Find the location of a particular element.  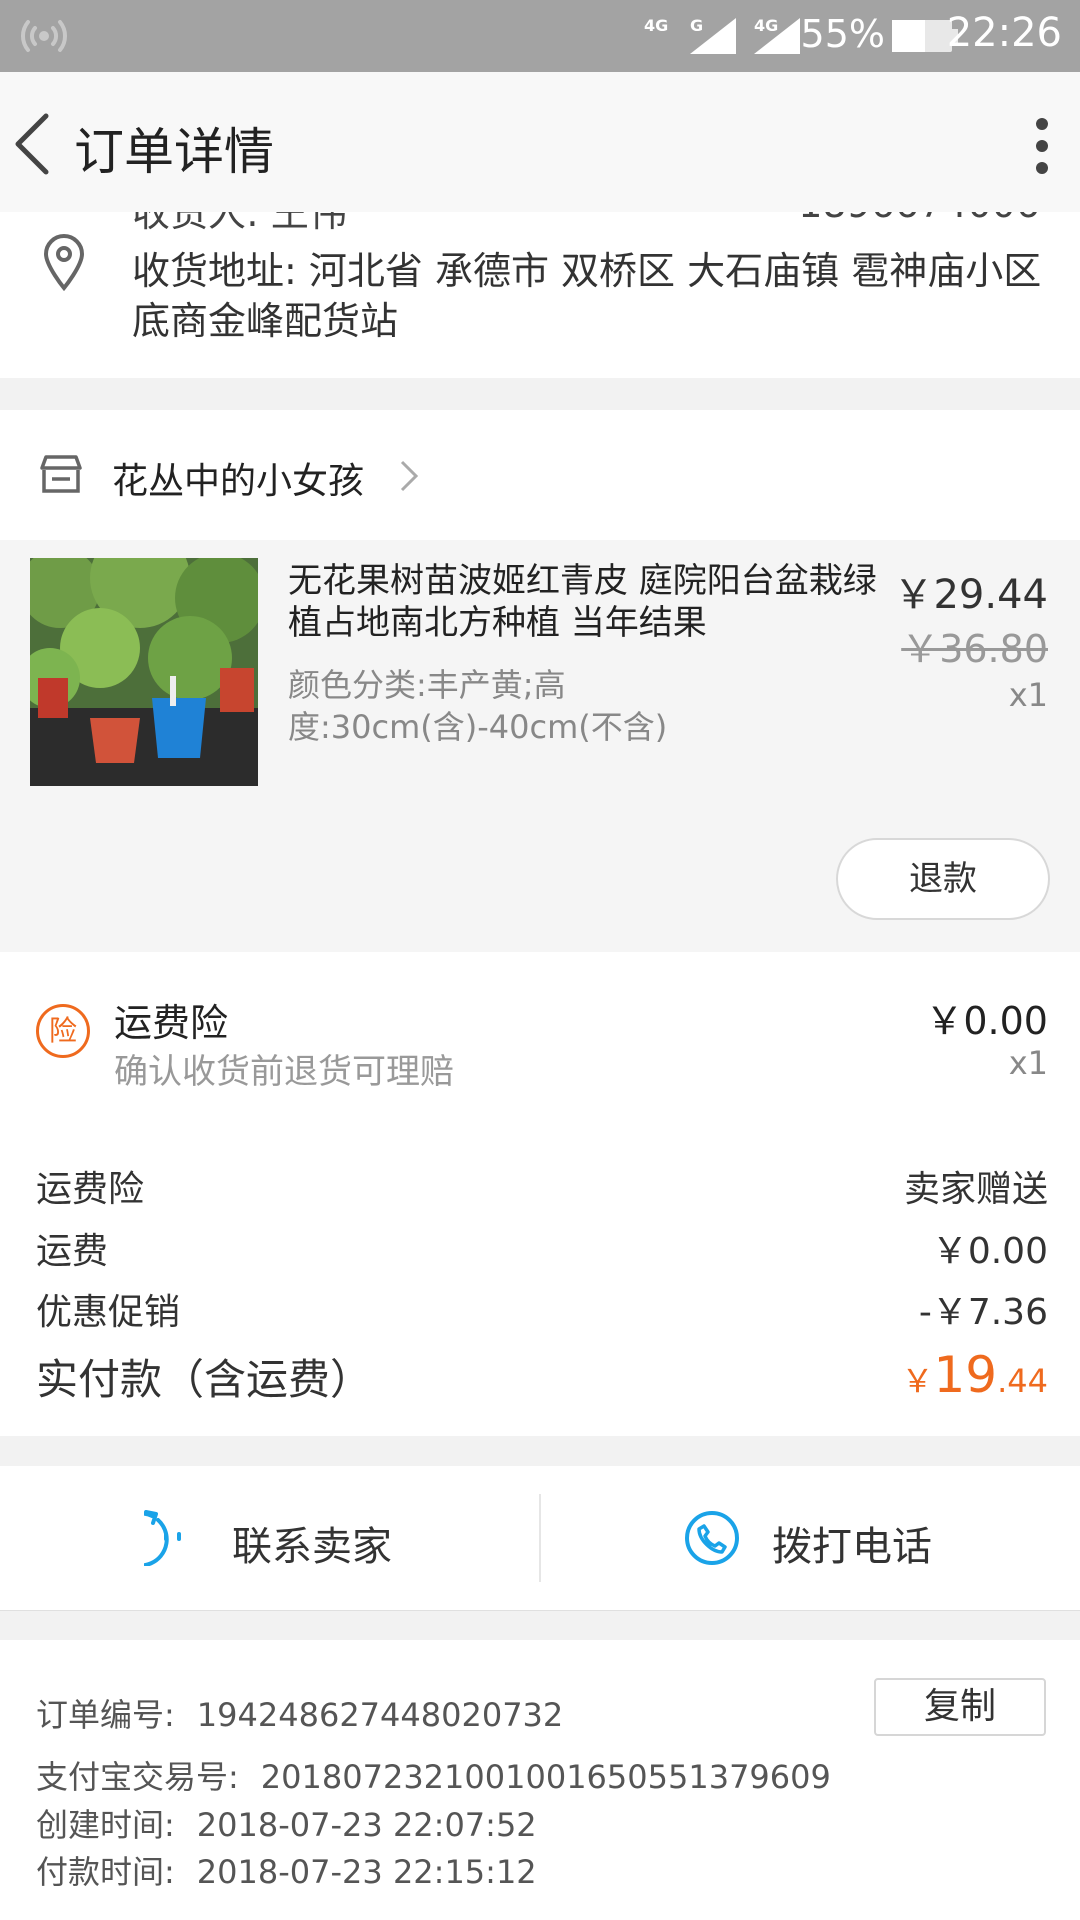

summary-row: 优惠促销 -￥7.36 is located at coordinates (542, 1308).